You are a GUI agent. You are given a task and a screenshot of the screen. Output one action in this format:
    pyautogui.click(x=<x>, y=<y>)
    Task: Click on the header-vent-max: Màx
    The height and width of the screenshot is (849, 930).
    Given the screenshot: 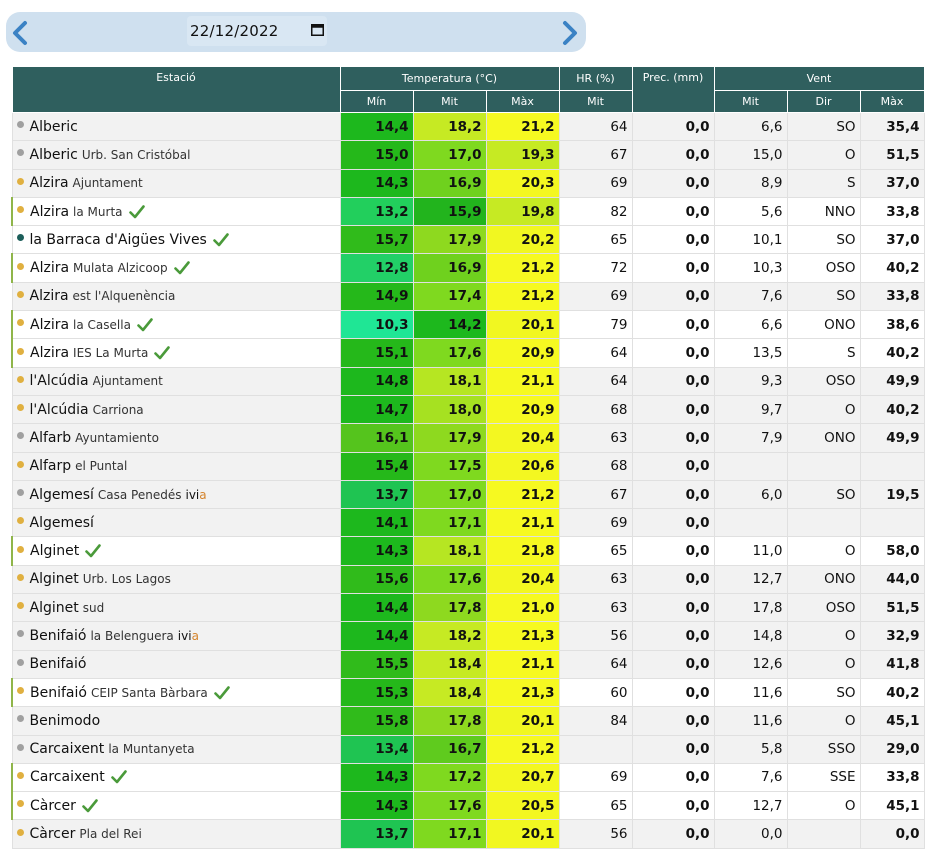 What is the action you would take?
    pyautogui.click(x=892, y=101)
    